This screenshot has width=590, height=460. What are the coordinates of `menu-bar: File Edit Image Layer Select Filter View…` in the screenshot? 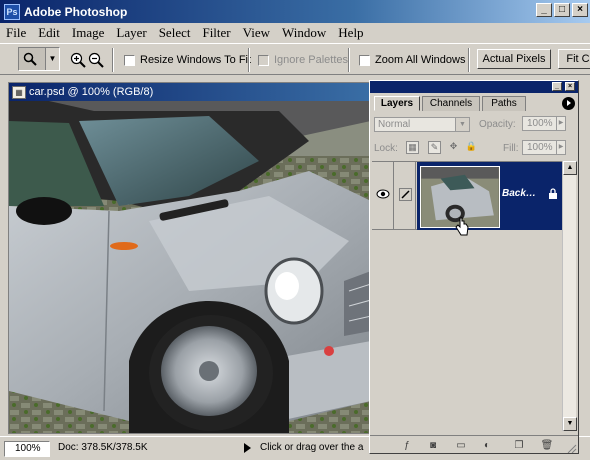 It's located at (295, 33).